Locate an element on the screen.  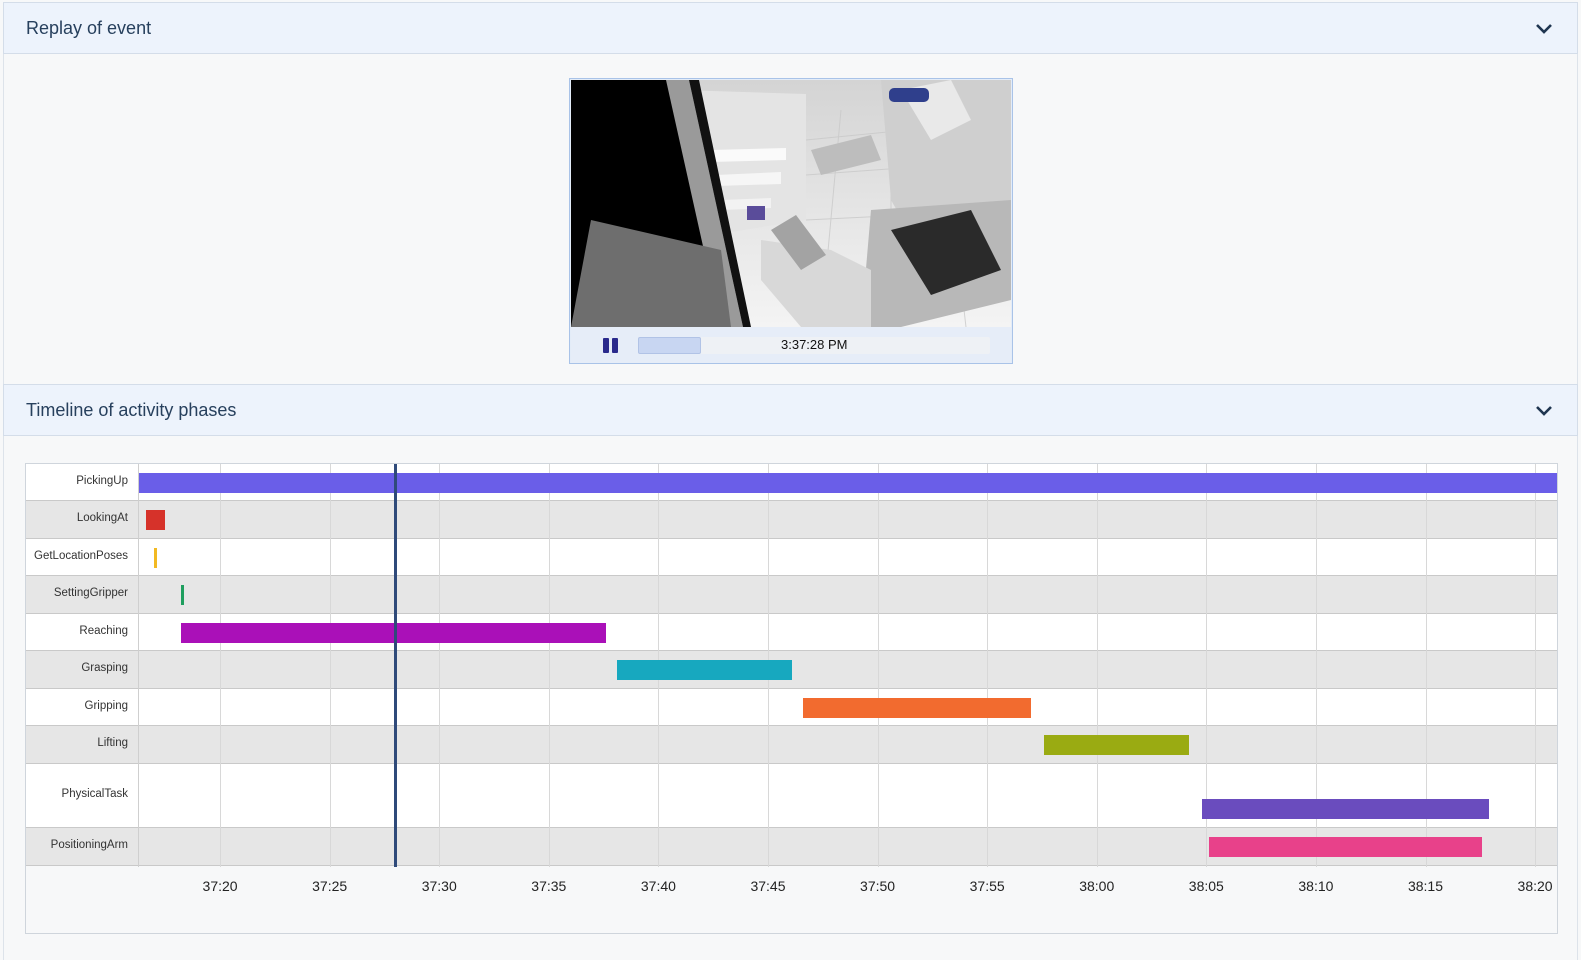
robot-scene-image is located at coordinates (791, 203).